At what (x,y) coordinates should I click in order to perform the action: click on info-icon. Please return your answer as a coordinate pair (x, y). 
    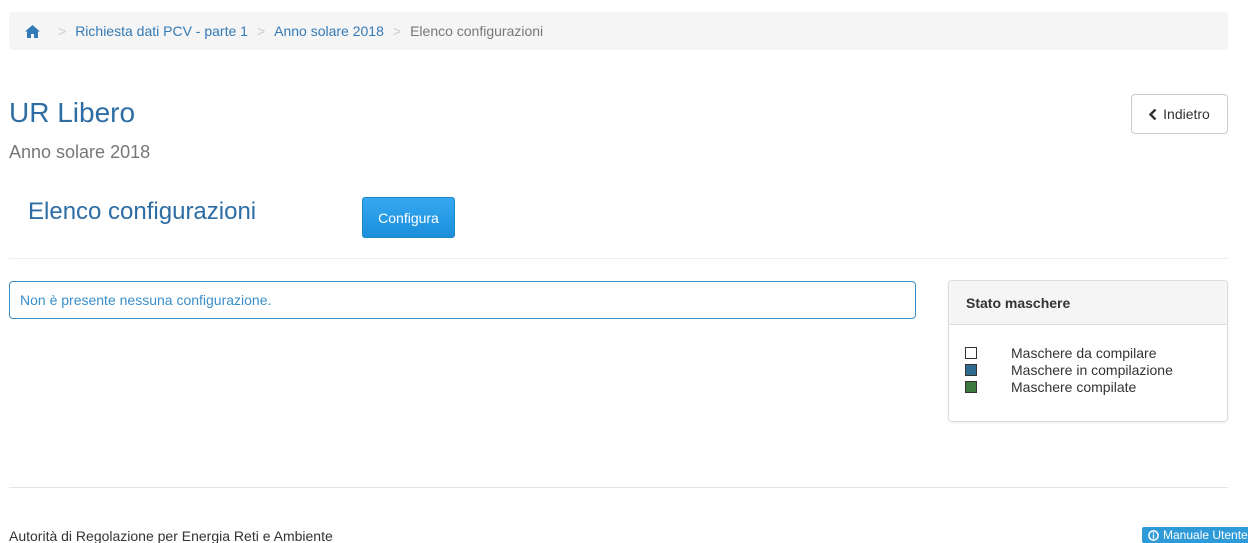
    Looking at the image, I should click on (1153, 535).